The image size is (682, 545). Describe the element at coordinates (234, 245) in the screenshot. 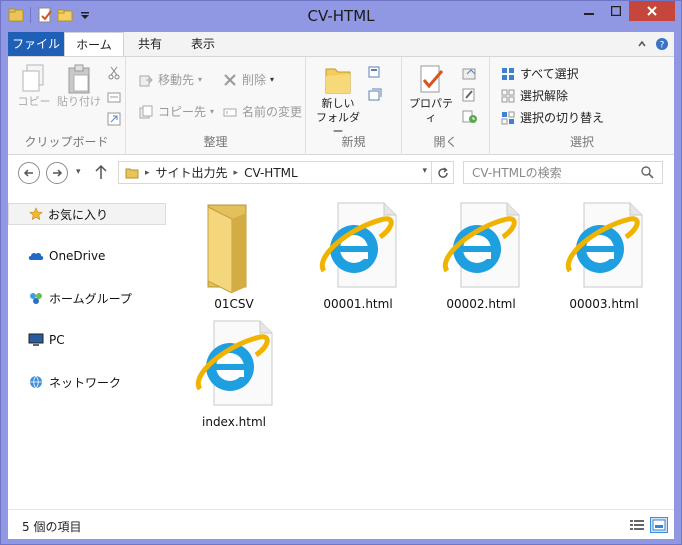

I see `folder-icon` at that location.